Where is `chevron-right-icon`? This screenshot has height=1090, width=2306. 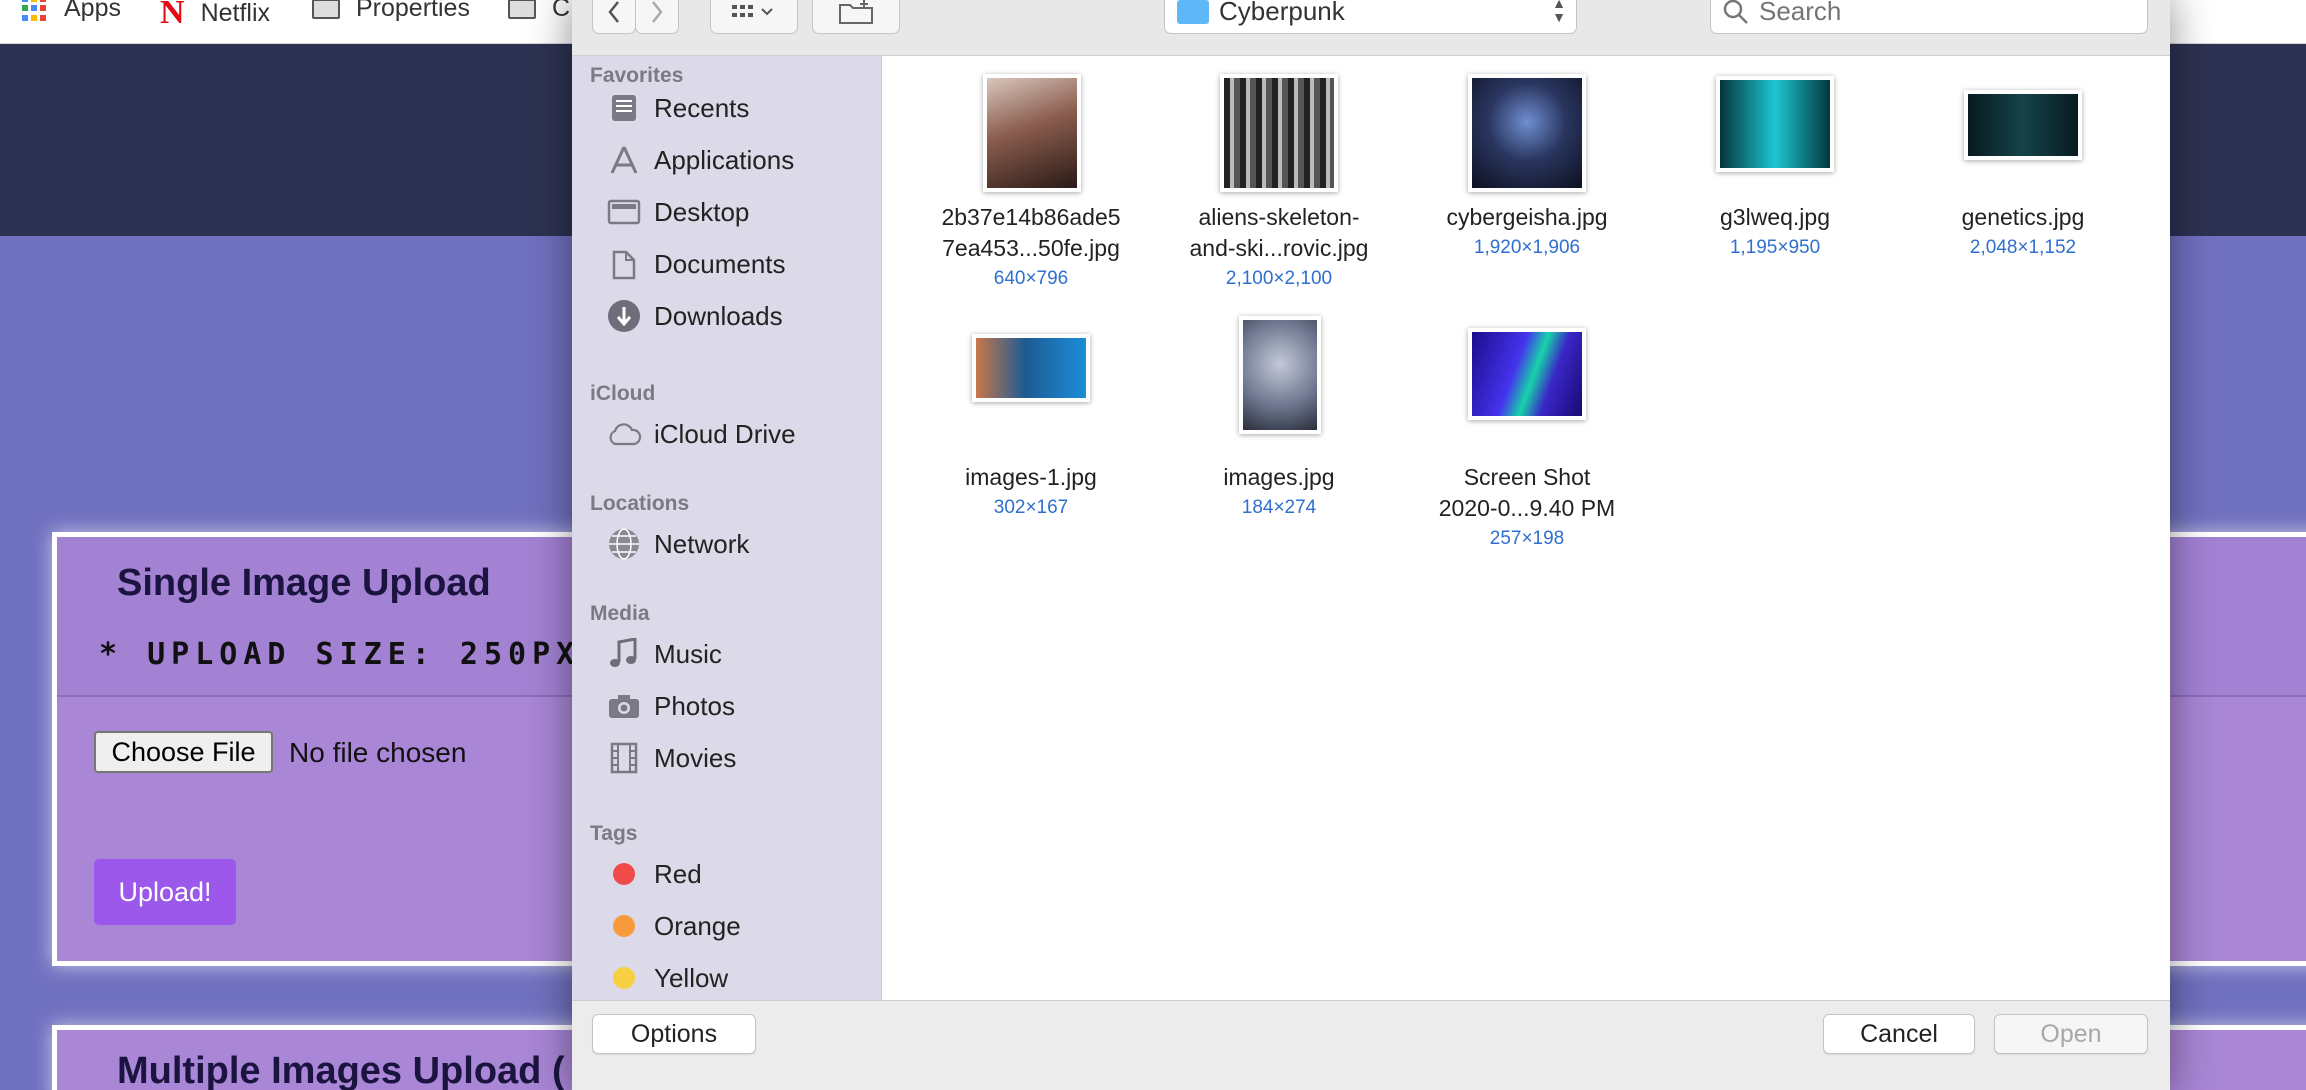
chevron-right-icon is located at coordinates (657, 11).